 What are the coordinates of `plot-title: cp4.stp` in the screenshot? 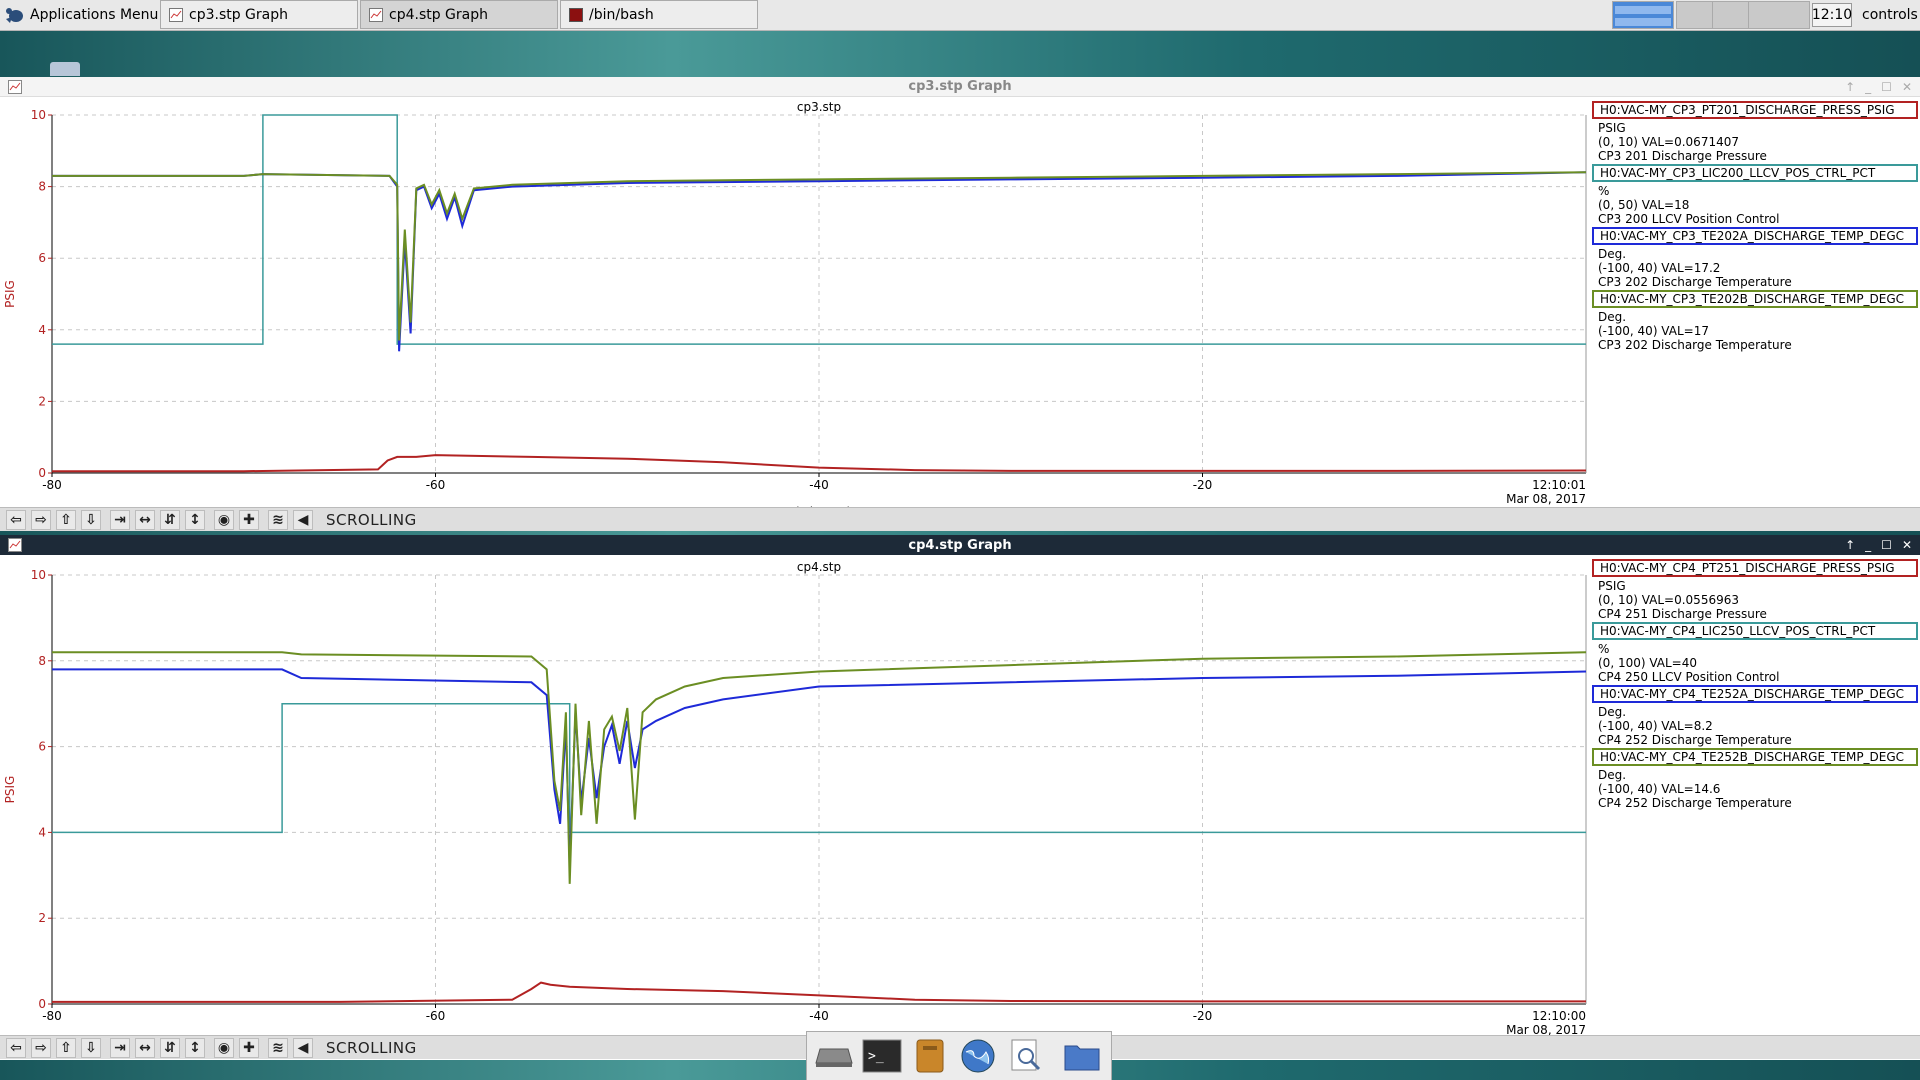 It's located at (819, 567).